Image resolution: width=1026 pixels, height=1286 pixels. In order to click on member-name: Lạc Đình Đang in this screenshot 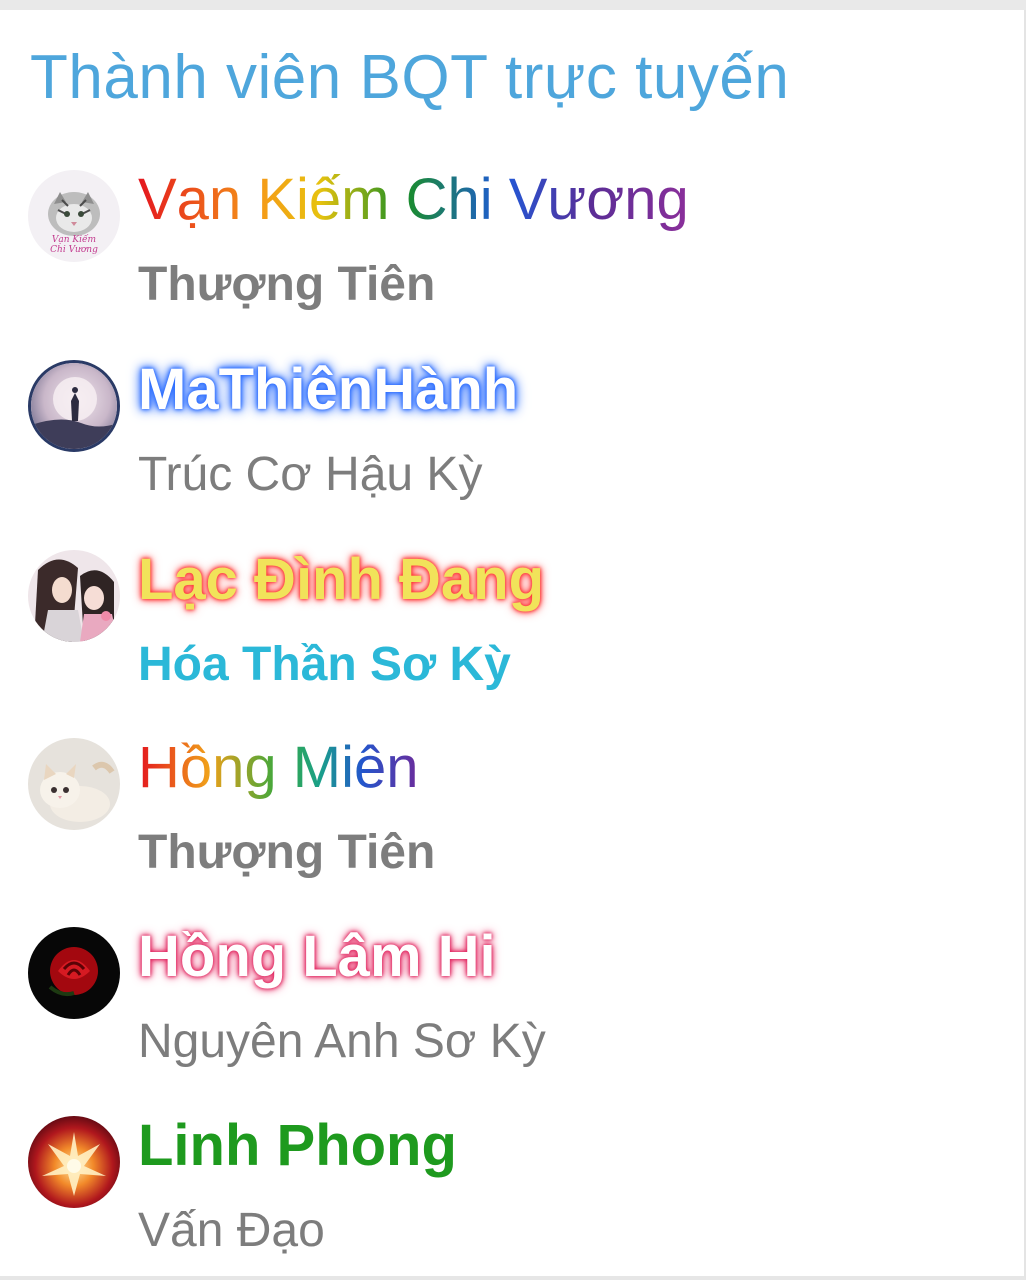, I will do `click(341, 580)`.